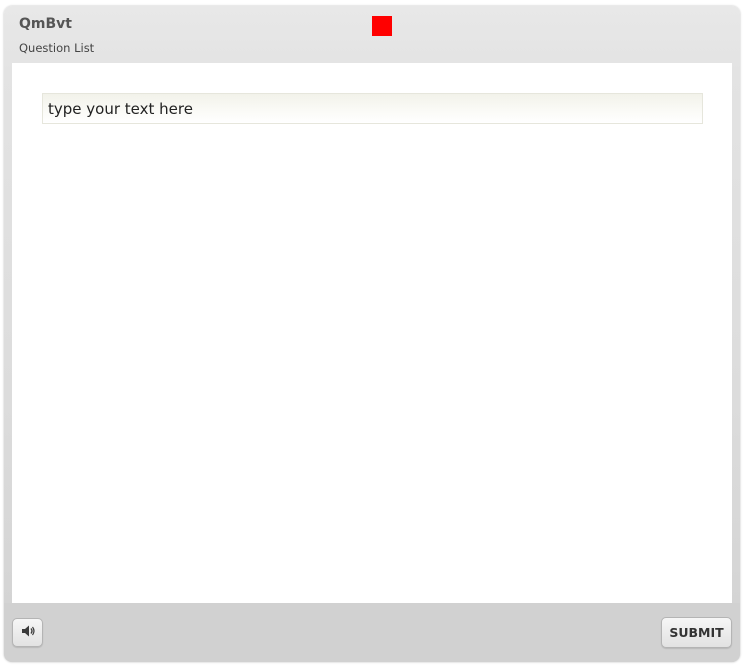 Image resolution: width=745 pixels, height=666 pixels. Describe the element at coordinates (696, 632) in the screenshot. I see `submit-button: SUBMIT` at that location.